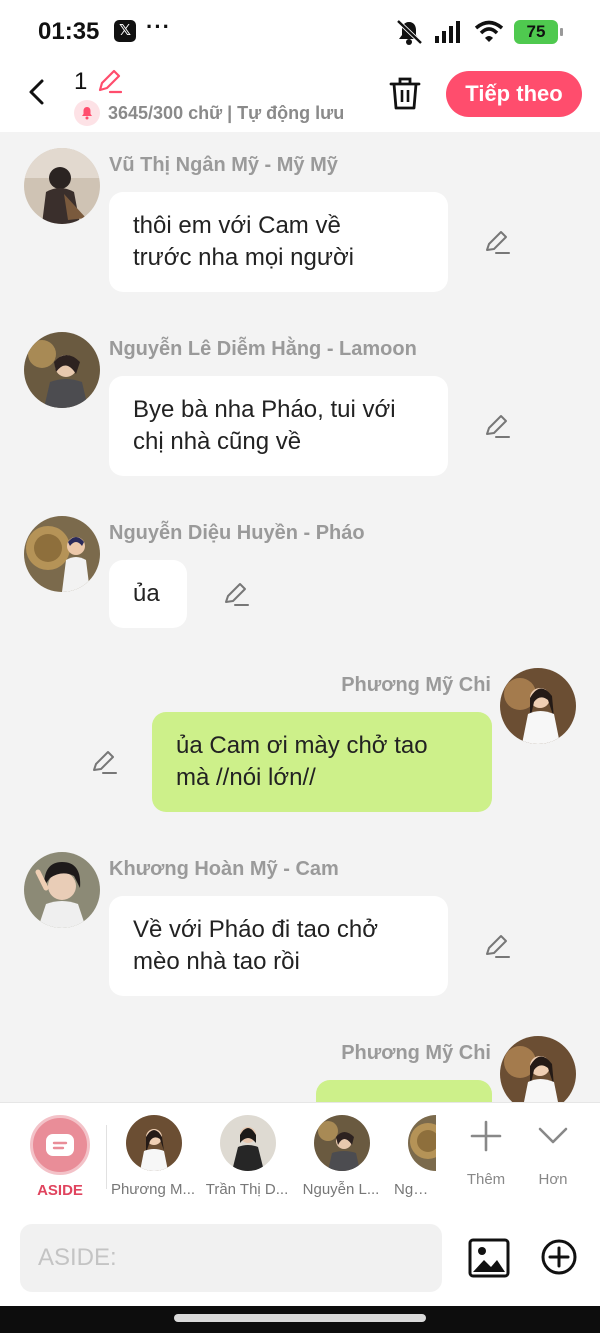 This screenshot has height=1333, width=600. I want to click on plus-icon, so click(486, 1136).